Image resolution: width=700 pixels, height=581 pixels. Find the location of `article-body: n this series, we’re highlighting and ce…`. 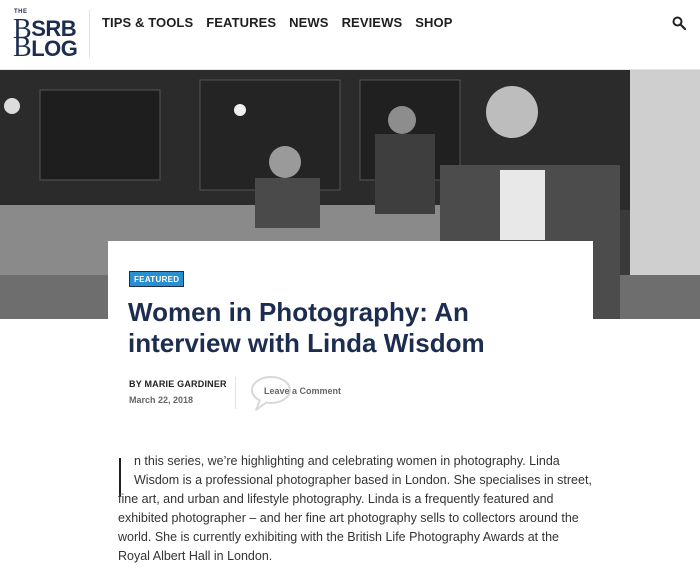

article-body: n this series, we’re highlighting and ce… is located at coordinates (355, 509).